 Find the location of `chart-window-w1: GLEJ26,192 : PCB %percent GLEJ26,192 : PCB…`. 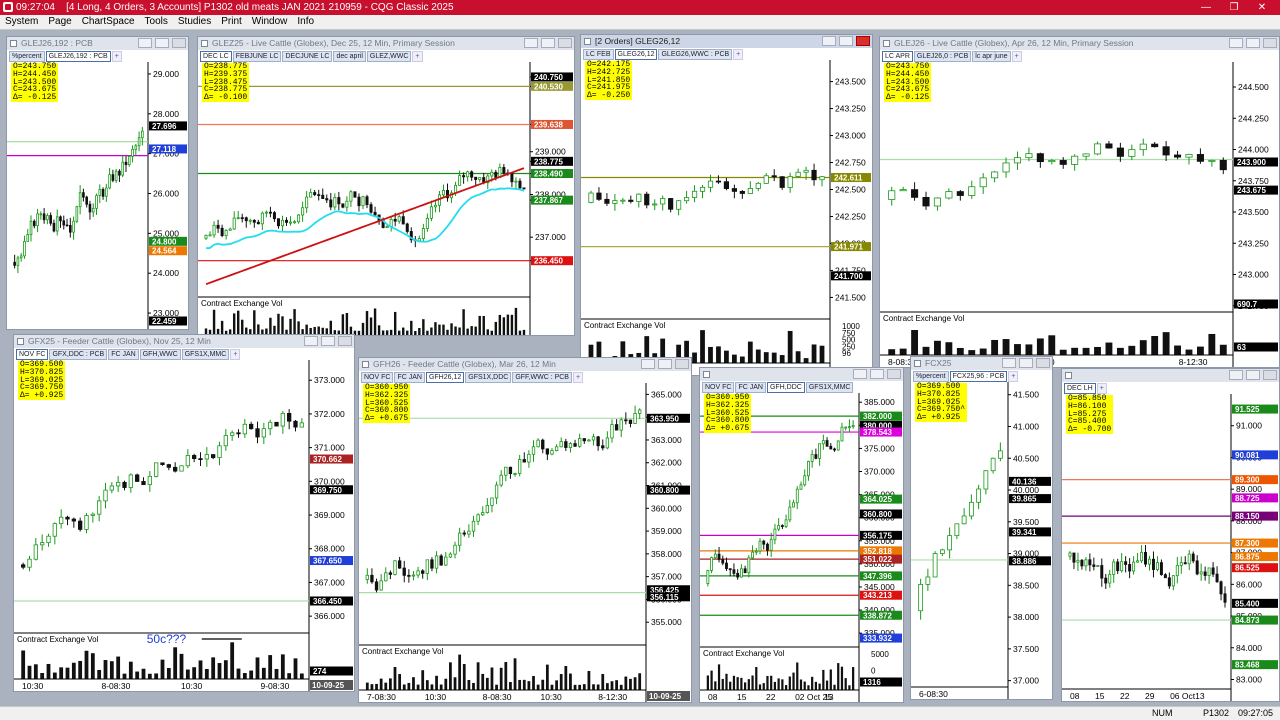

chart-window-w1: GLEJ26,192 : PCB %percent GLEJ26,192 : PCB… is located at coordinates (97, 183).